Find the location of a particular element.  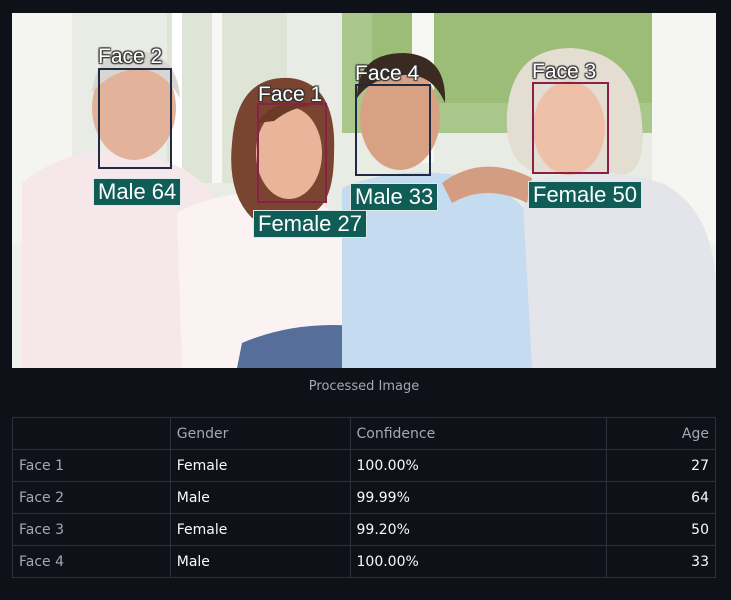

face-3-title: Face 3 is located at coordinates (564, 71).